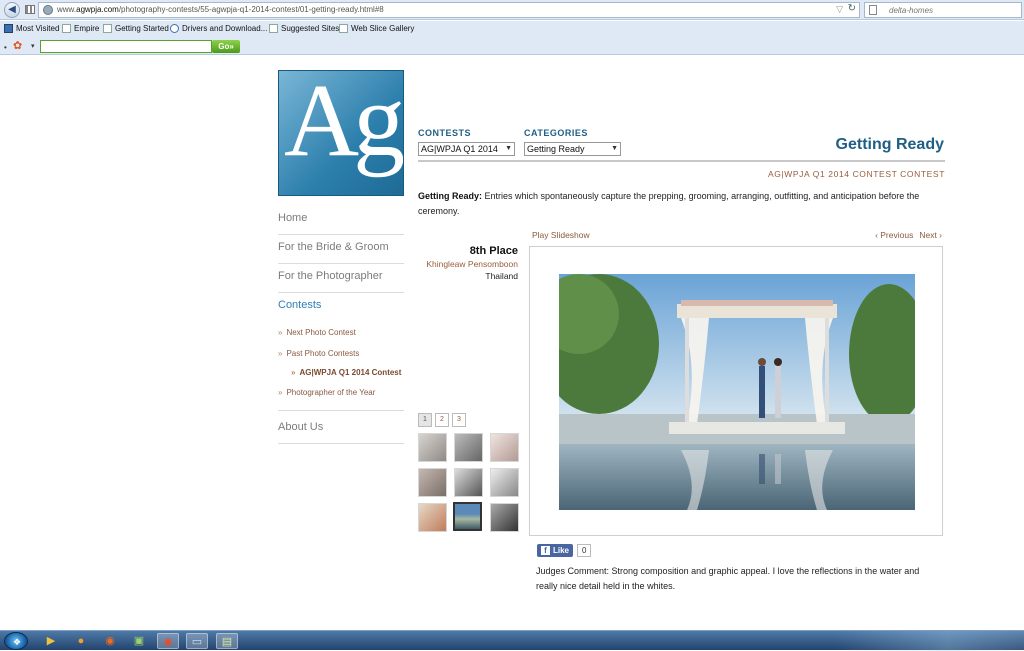 The height and width of the screenshot is (651, 1024). Describe the element at coordinates (17, 45) in the screenshot. I see `flower-icon: ✿` at that location.